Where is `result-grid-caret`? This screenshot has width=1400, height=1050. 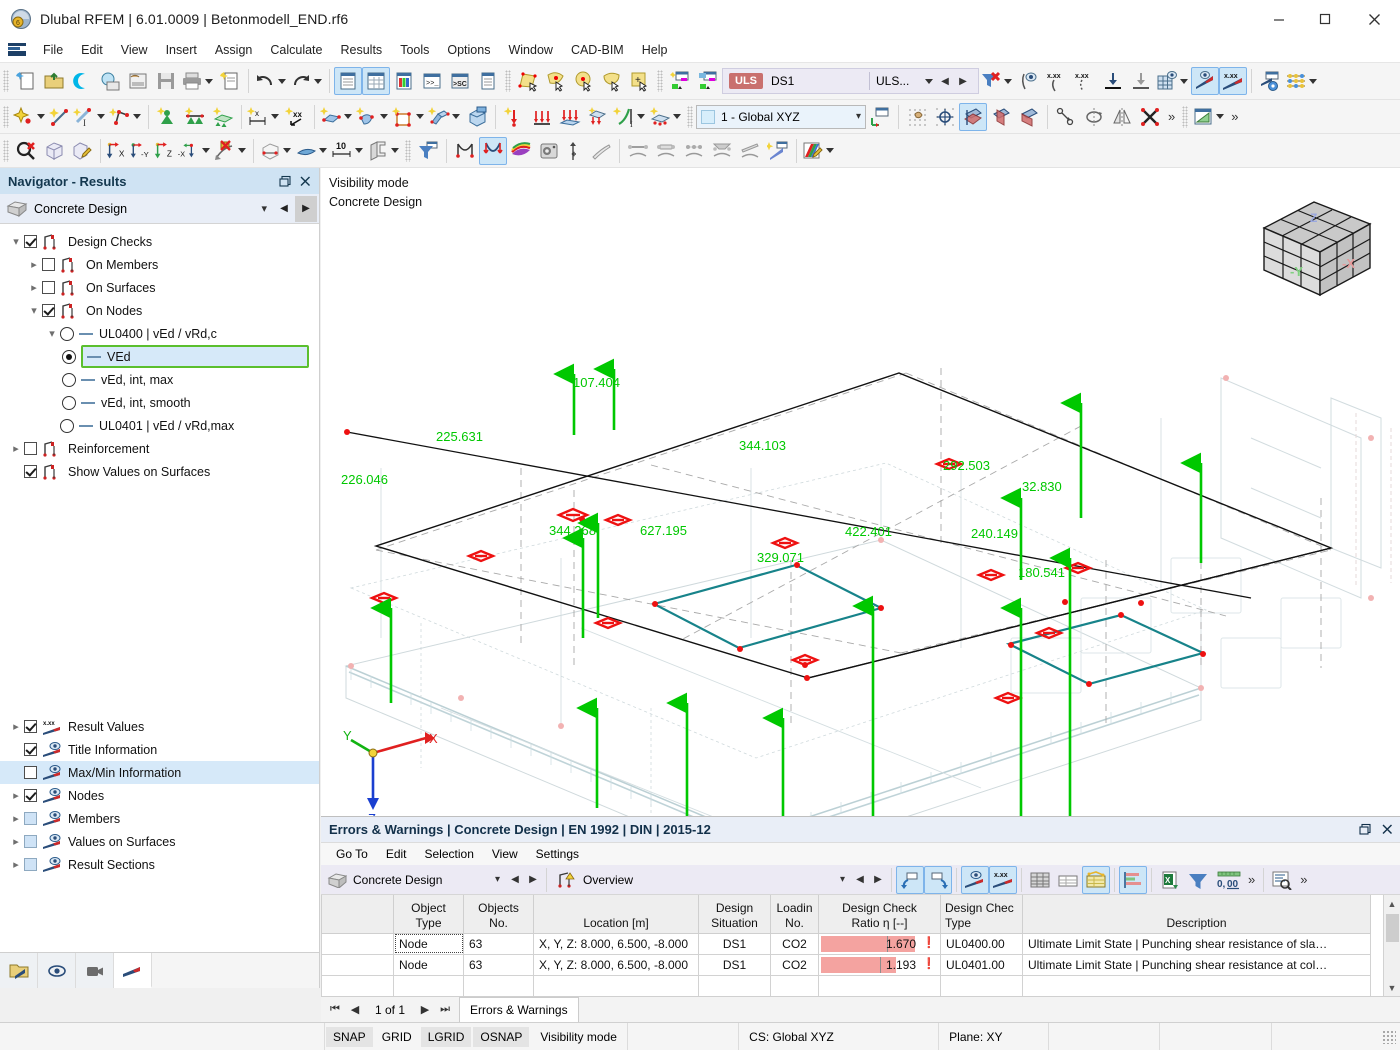
result-grid-caret is located at coordinates (1184, 81).